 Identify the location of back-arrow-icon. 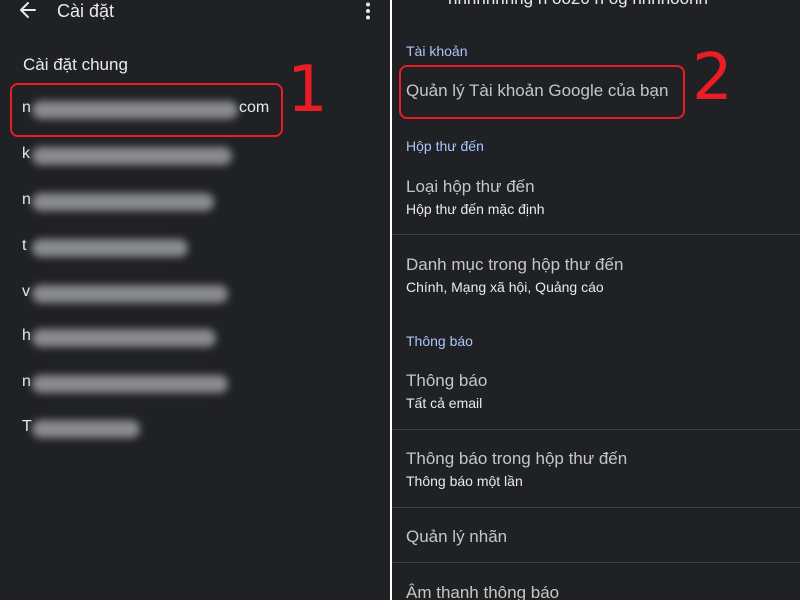
(28, 10).